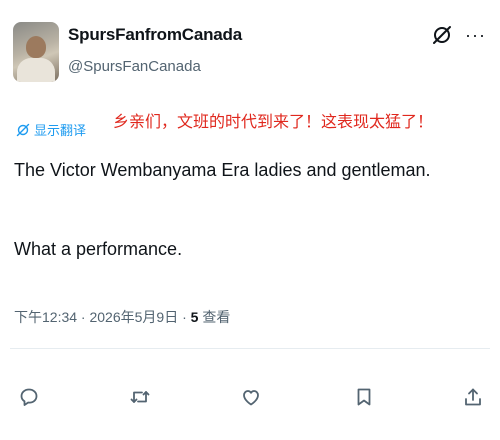 This screenshot has height=440, width=500. What do you see at coordinates (442, 35) in the screenshot?
I see `grok-icon` at bounding box center [442, 35].